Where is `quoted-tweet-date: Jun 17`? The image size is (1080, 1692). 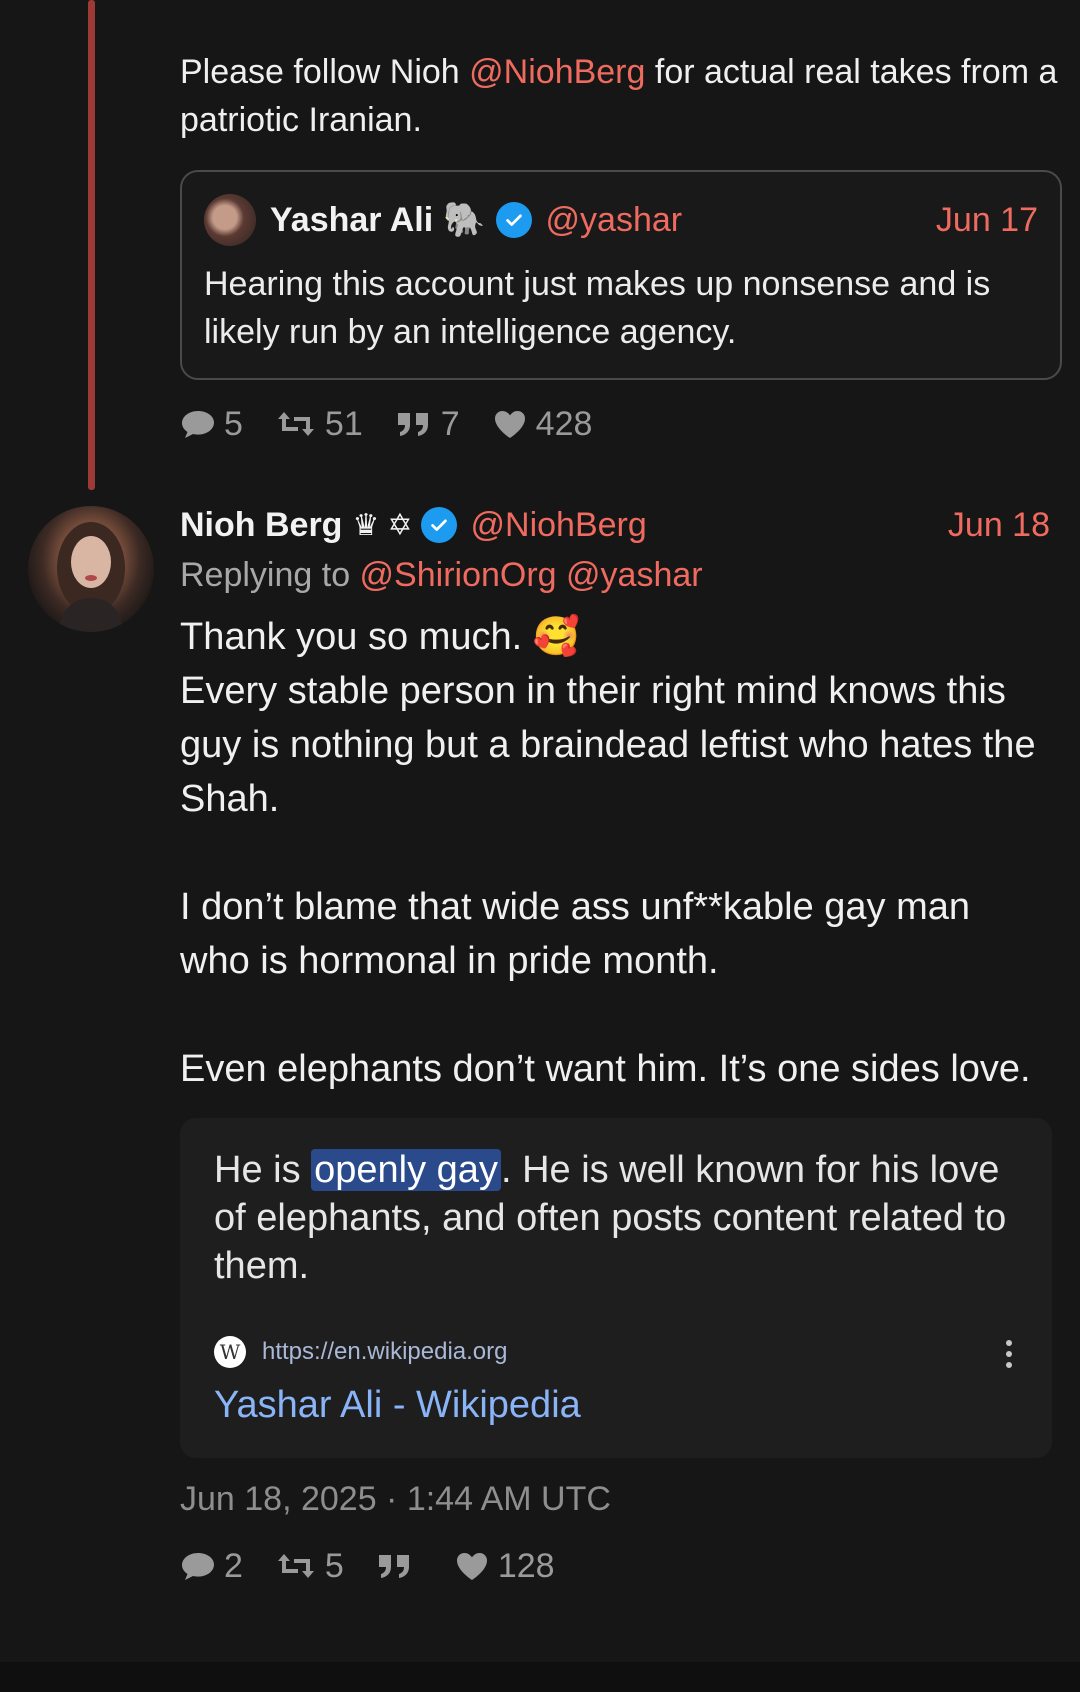 quoted-tweet-date: Jun 17 is located at coordinates (987, 220).